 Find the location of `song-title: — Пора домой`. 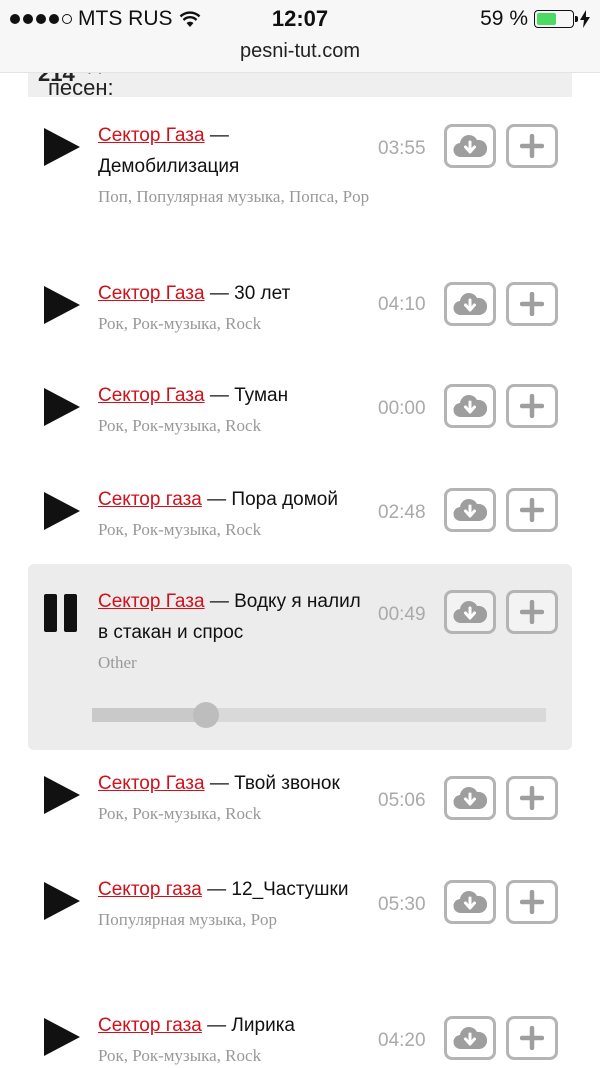

song-title: — Пора домой is located at coordinates (272, 499).